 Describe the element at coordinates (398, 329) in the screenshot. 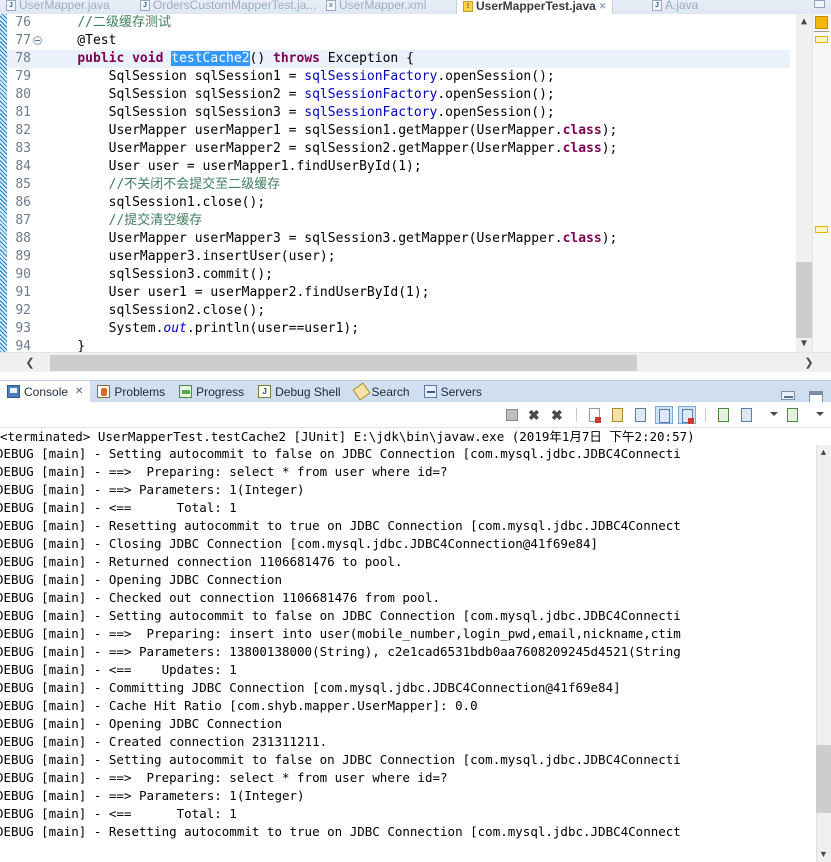

I see `code-line: 93 System.out.println(user==user1);` at that location.